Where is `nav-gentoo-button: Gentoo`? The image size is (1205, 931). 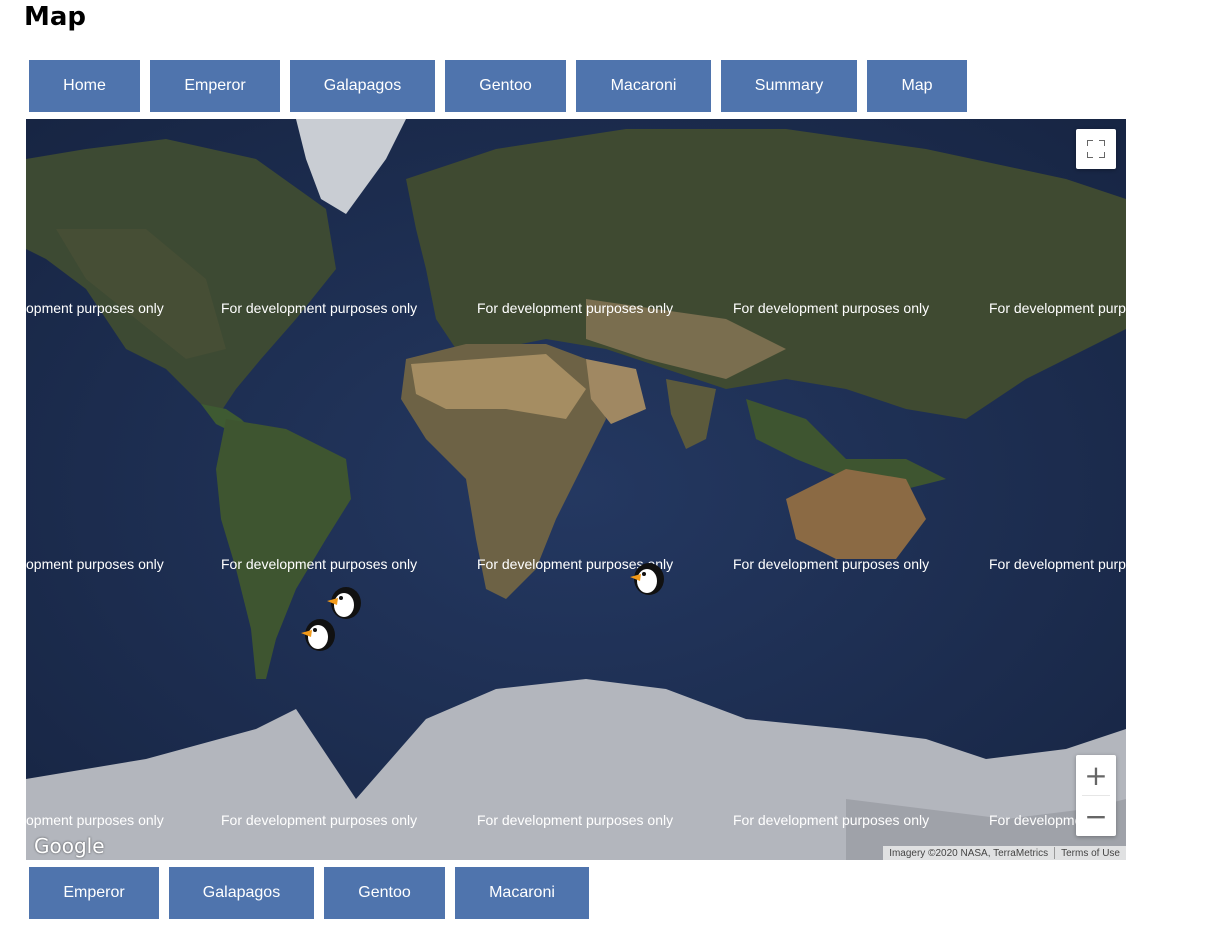
nav-gentoo-button: Gentoo is located at coordinates (505, 86).